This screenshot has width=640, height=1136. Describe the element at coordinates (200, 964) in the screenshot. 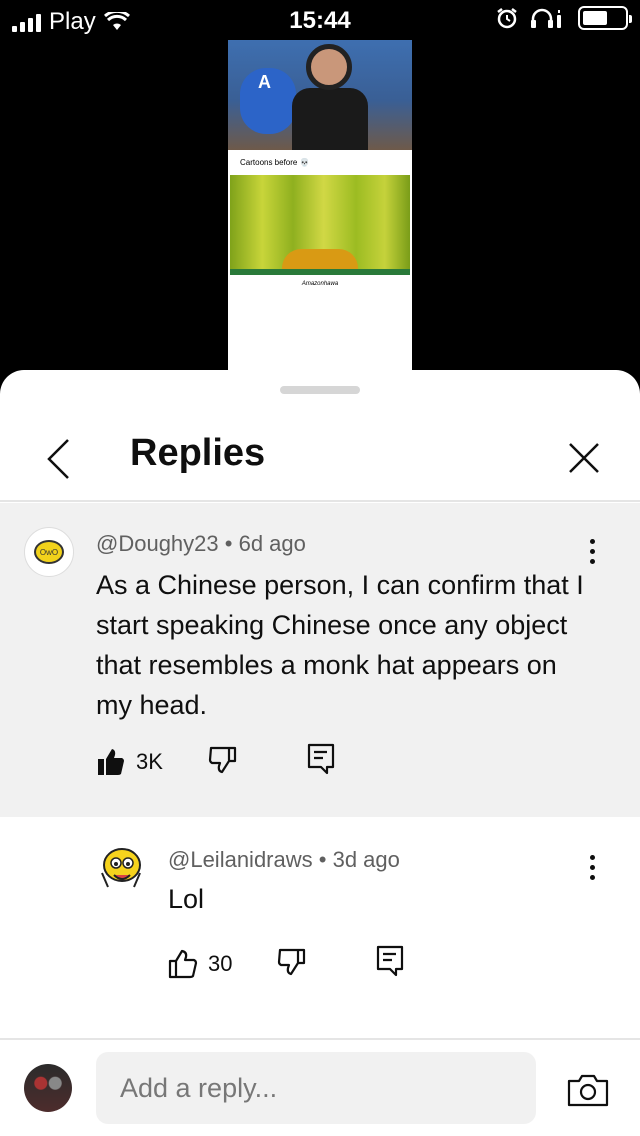

I see `like-button: 30` at that location.